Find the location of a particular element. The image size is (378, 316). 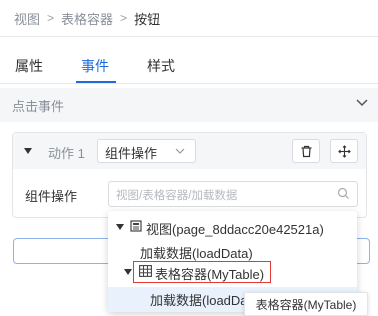

breadcrumb-item-button: 按钮 is located at coordinates (147, 19).